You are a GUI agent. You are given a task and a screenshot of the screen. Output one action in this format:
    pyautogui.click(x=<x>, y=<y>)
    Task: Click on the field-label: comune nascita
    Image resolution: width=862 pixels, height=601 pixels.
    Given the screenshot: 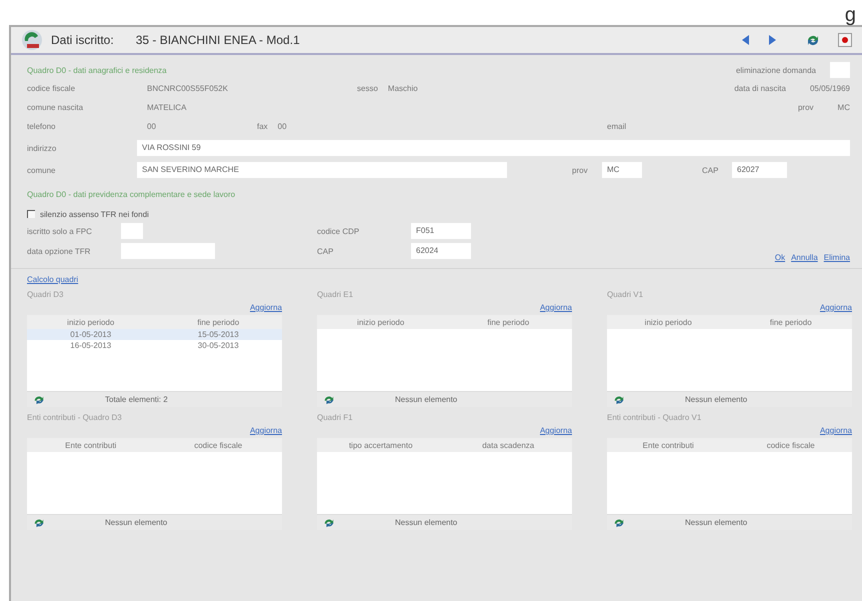 What is the action you would take?
    pyautogui.click(x=55, y=107)
    